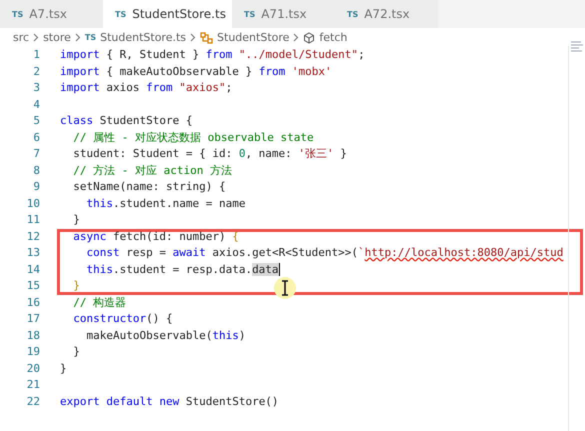 This screenshot has height=431, width=585. Describe the element at coordinates (283, 14) in the screenshot. I see `editor-tab: TS A71.tsx` at that location.